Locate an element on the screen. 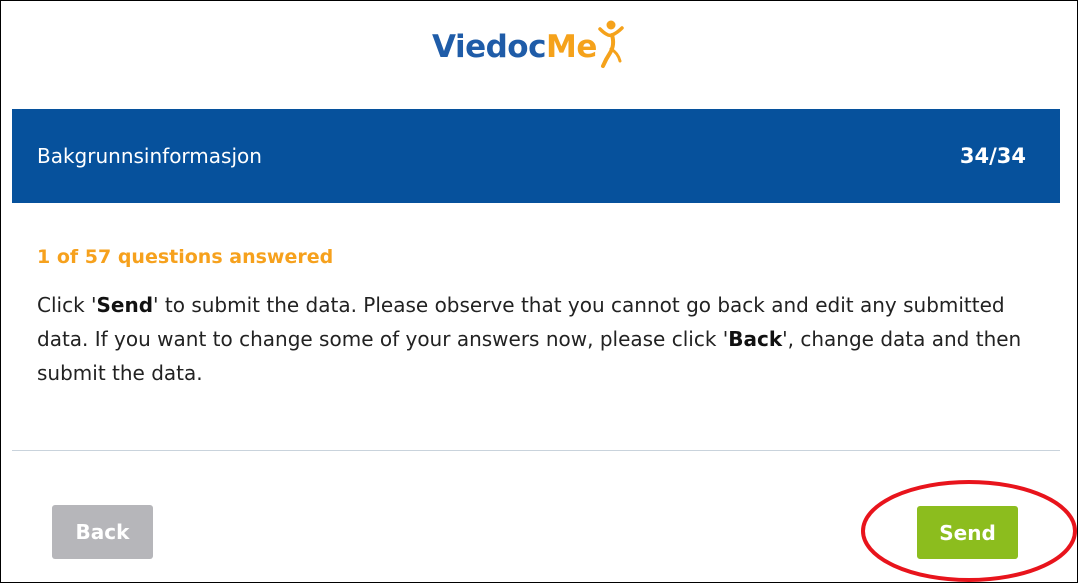 The width and height of the screenshot is (1078, 583). person-jumping-icon is located at coordinates (611, 44).